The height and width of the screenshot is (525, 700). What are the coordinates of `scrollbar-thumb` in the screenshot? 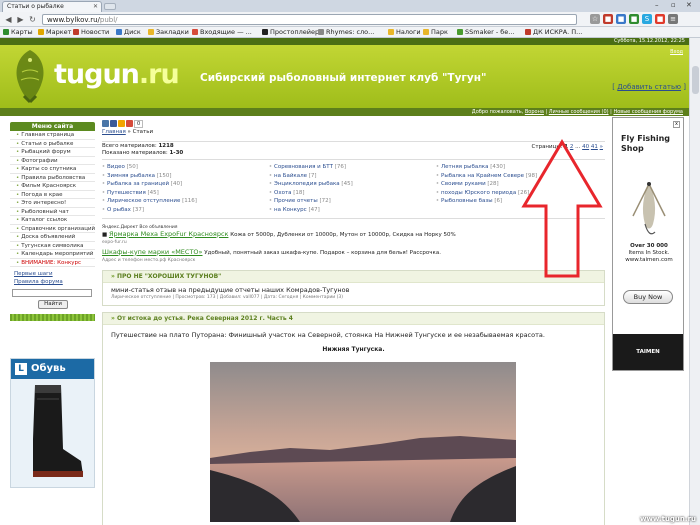 It's located at (695, 80).